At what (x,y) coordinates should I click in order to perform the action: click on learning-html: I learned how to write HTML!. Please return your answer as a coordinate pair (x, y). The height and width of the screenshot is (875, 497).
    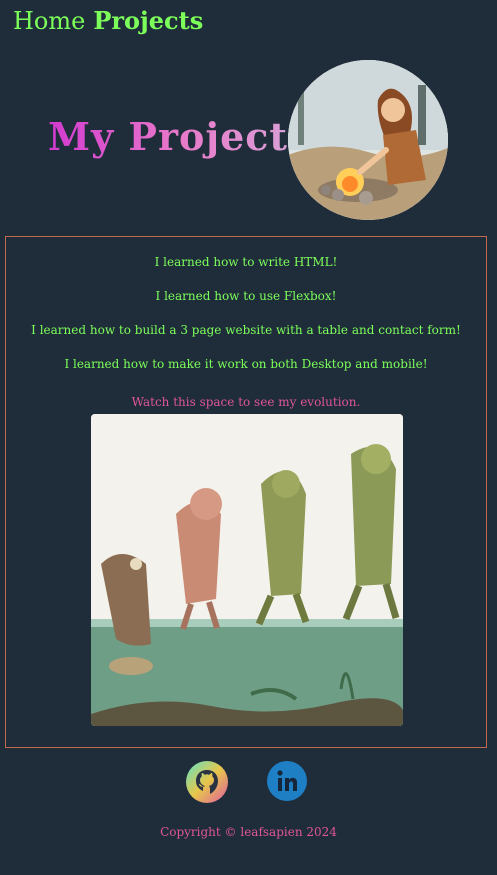
    Looking at the image, I should click on (246, 262).